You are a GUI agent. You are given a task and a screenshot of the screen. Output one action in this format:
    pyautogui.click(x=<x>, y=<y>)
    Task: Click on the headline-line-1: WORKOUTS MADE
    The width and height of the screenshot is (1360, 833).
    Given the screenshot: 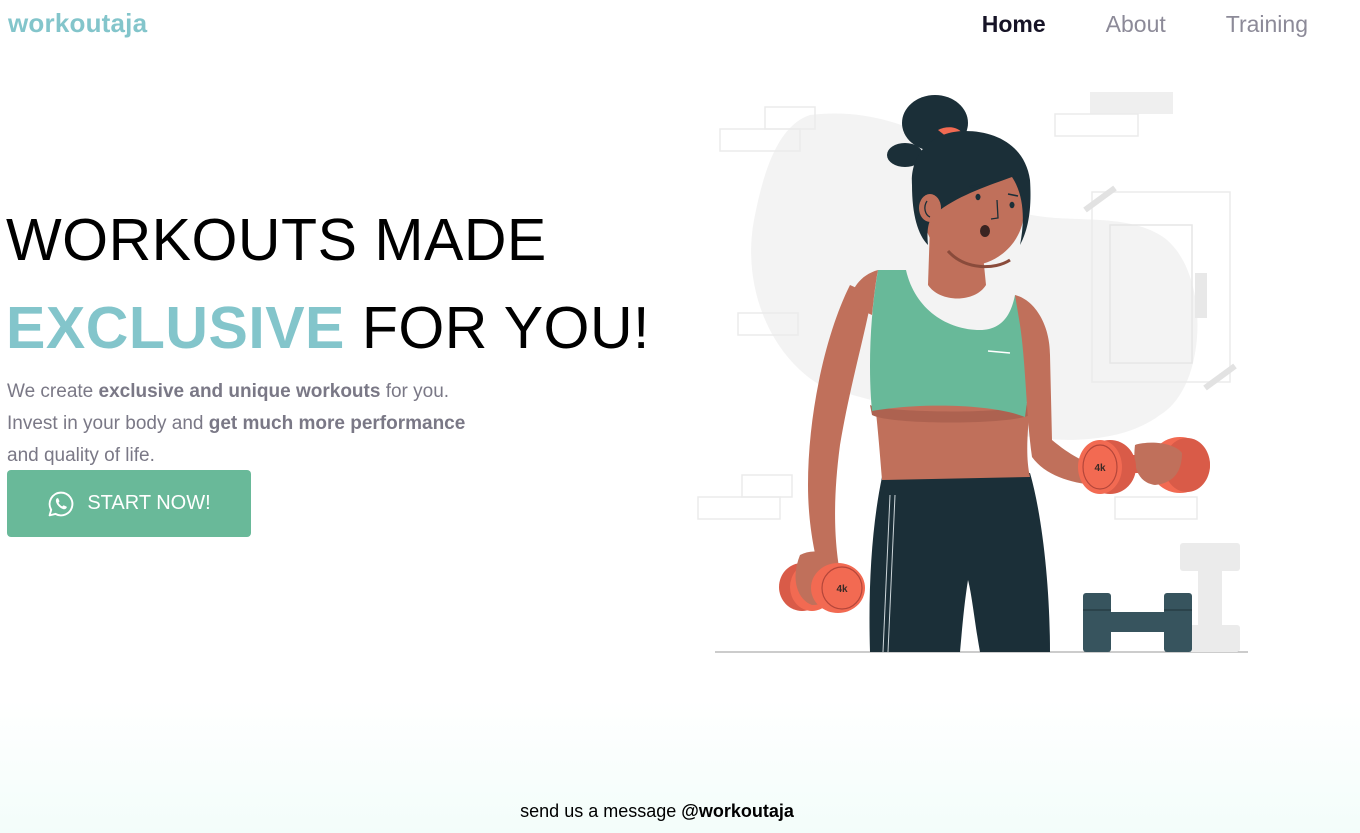 What is the action you would take?
    pyautogui.click(x=276, y=240)
    